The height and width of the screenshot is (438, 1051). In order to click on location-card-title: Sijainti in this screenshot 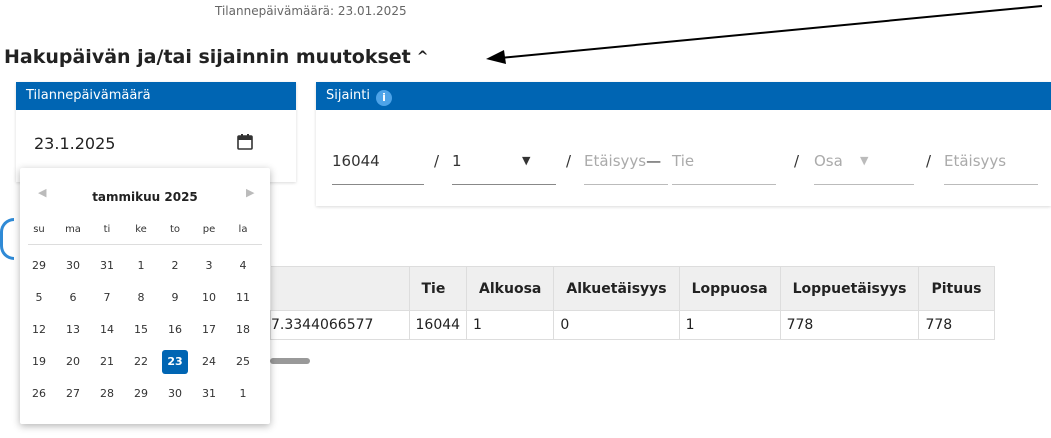, I will do `click(348, 95)`.